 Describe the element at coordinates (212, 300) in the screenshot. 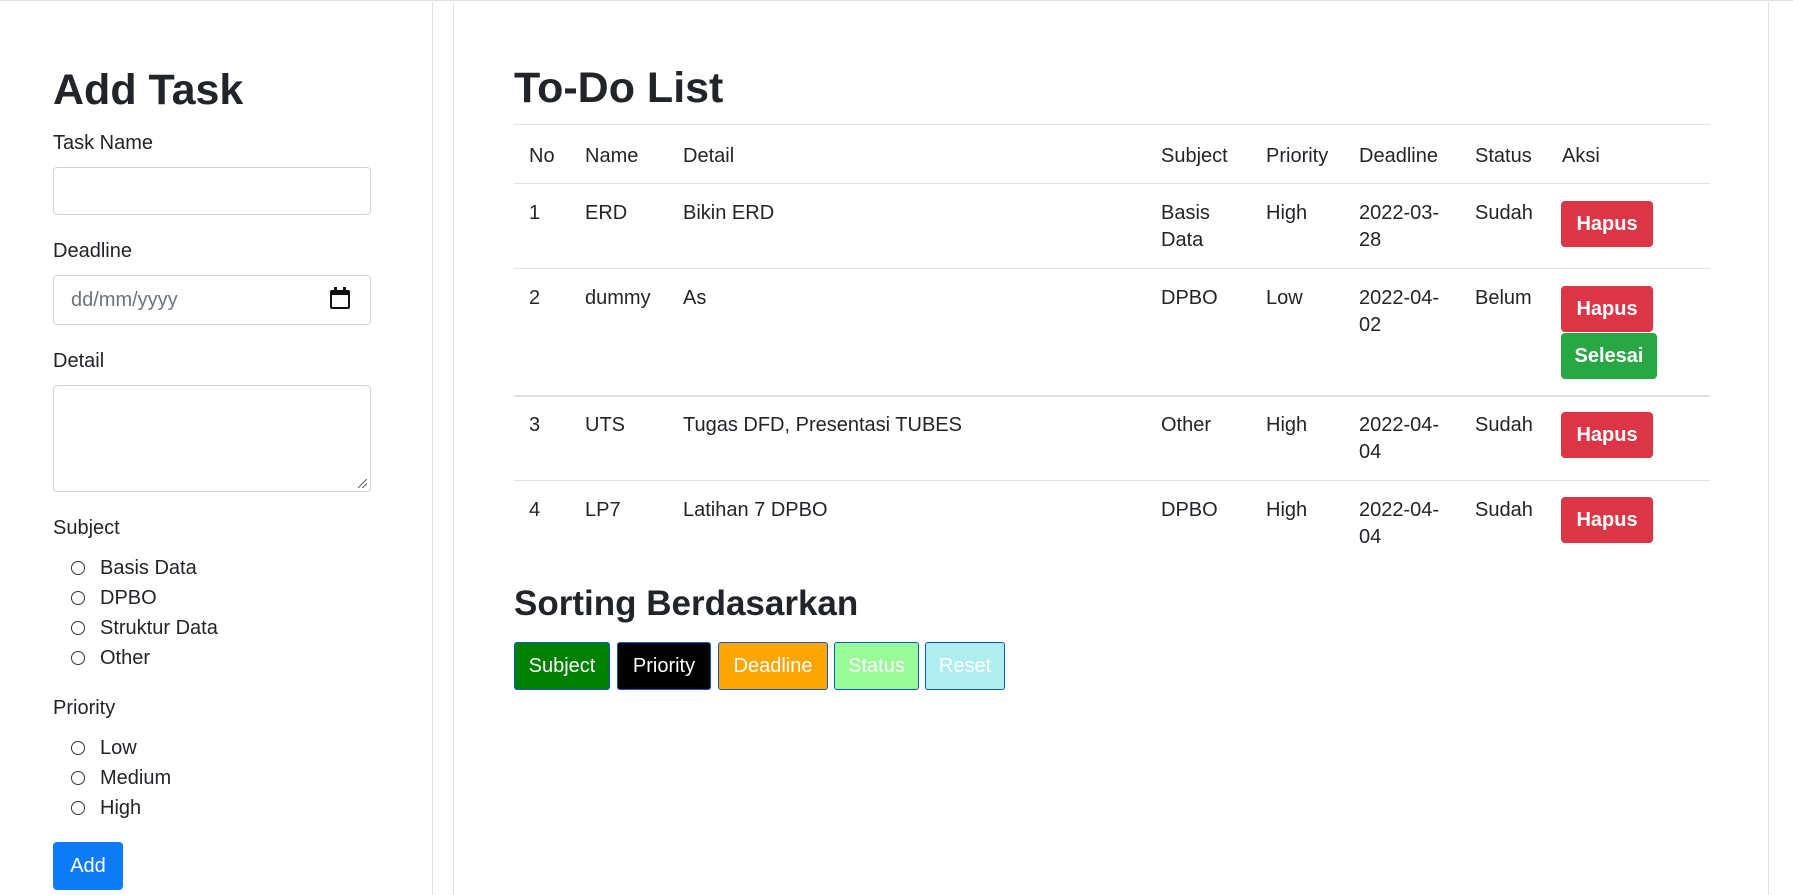

I see `deadline-date-input: dd/mm/yyyy` at that location.